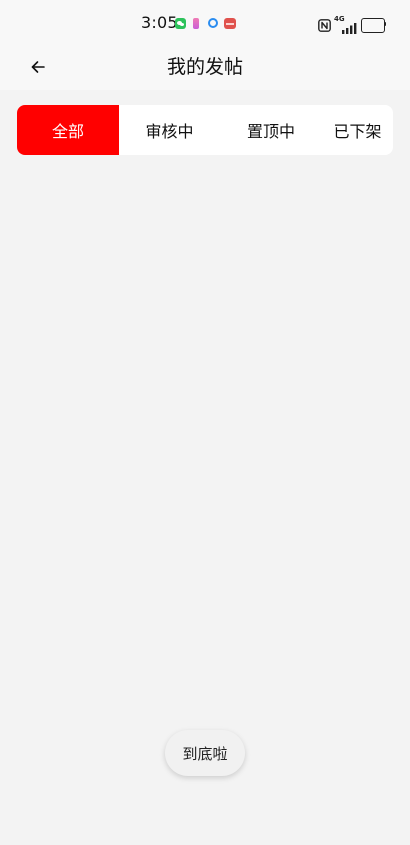  I want to click on tab-under-review: 审核中, so click(169, 130).